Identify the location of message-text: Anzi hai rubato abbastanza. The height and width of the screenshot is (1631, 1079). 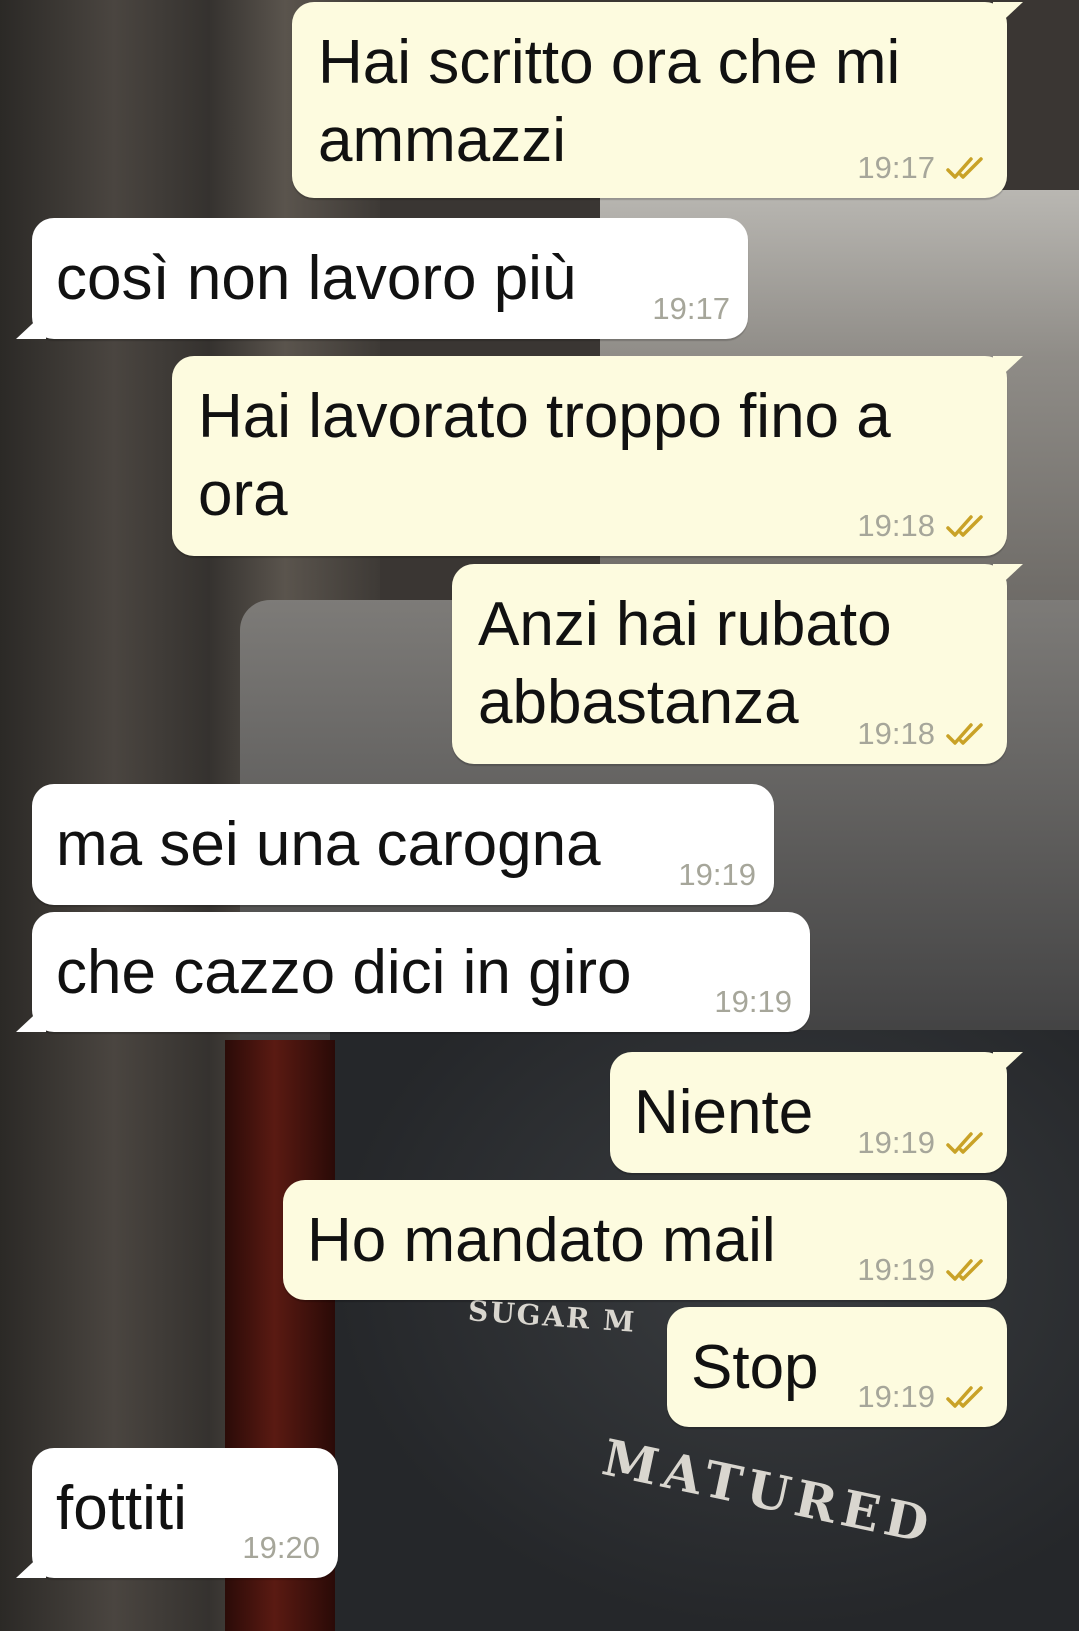
(685, 663).